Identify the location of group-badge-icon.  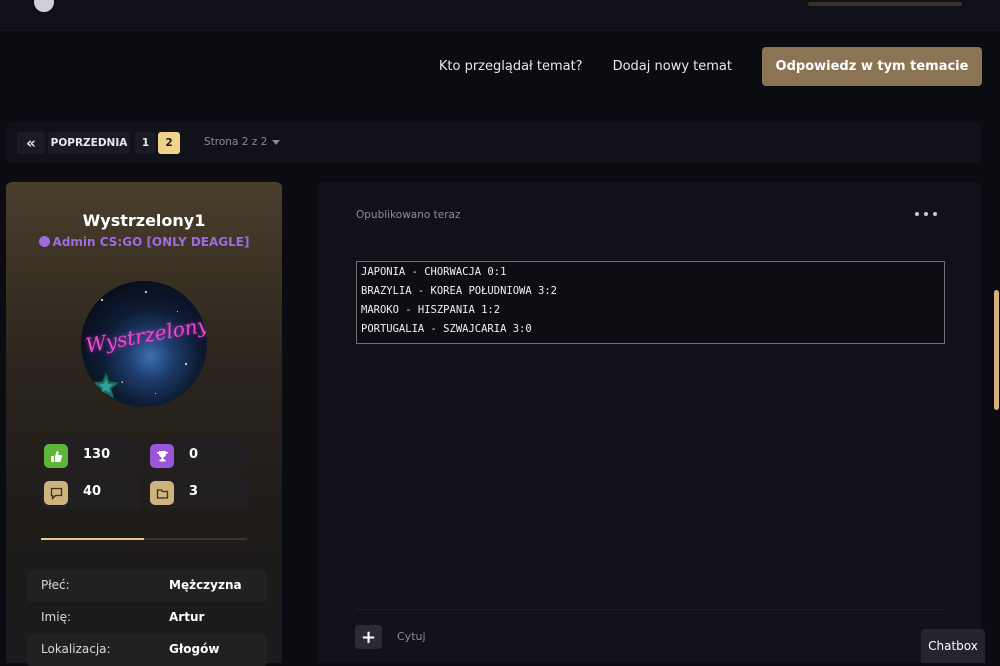
(44, 241).